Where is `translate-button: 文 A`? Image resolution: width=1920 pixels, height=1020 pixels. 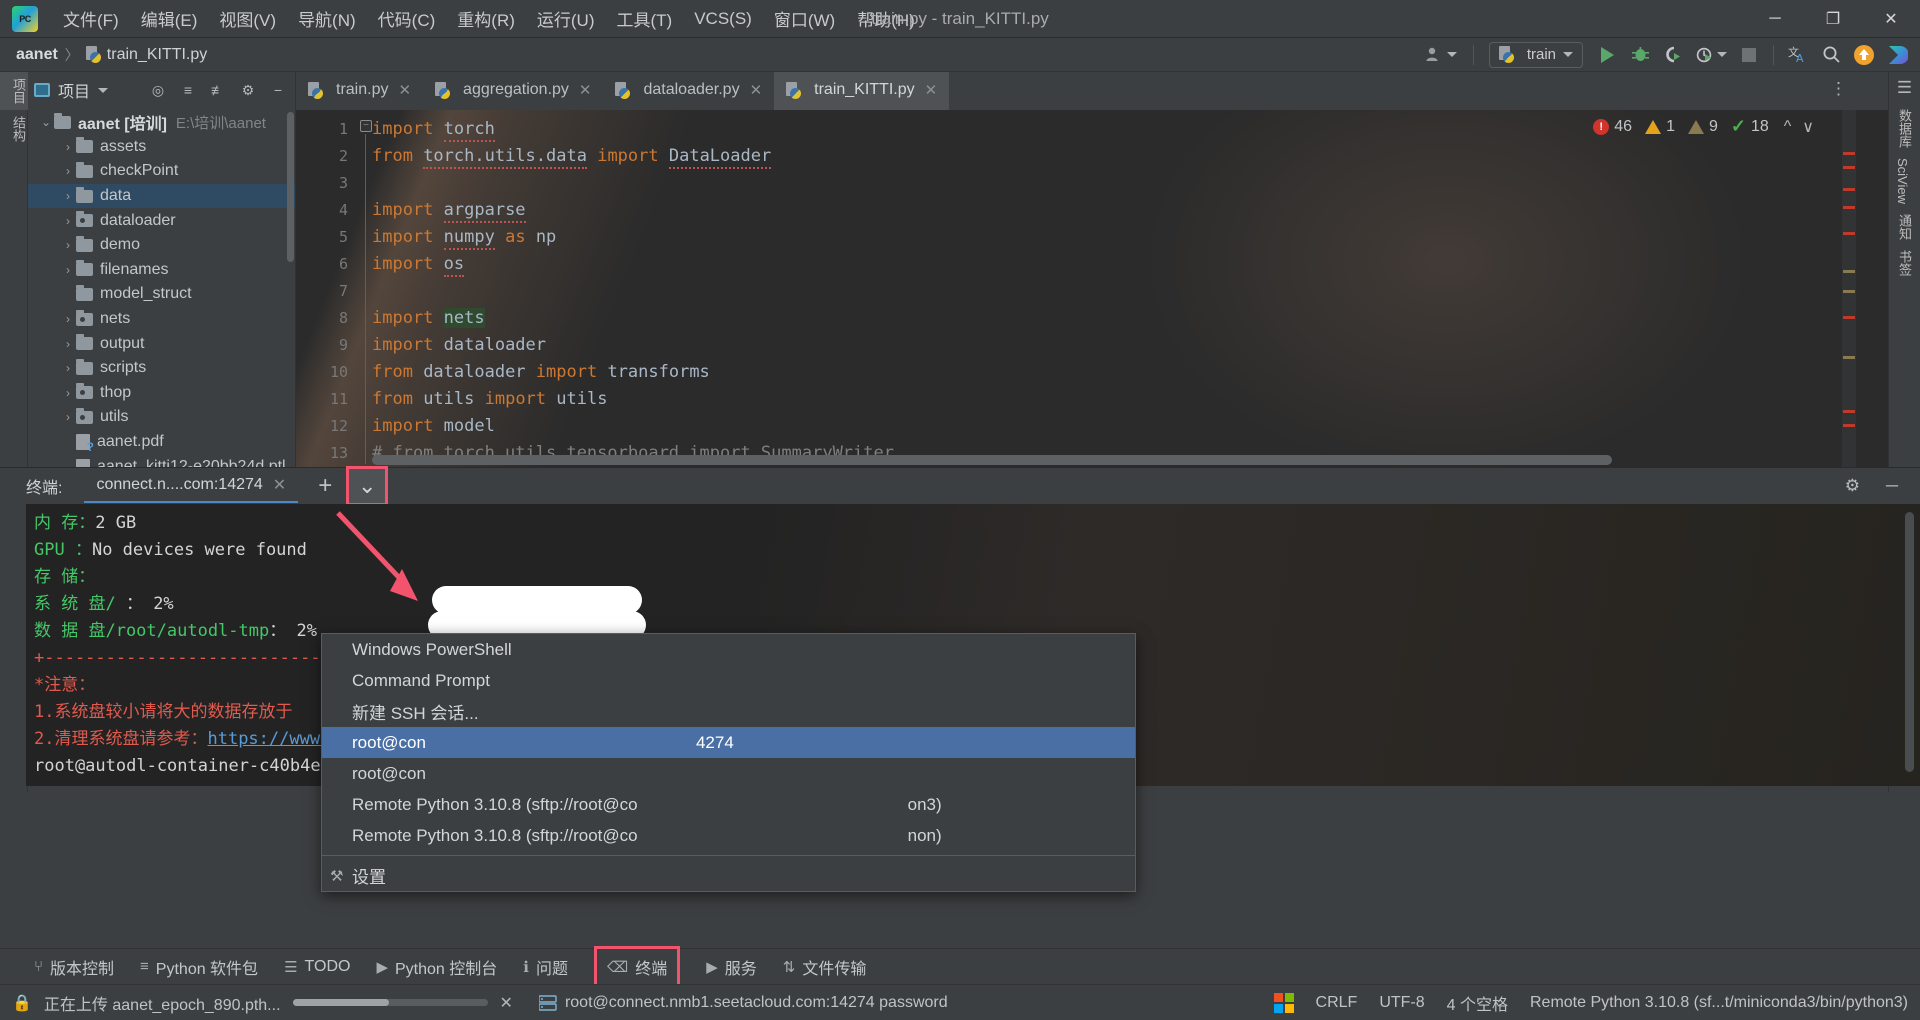
translate-button: 文 A is located at coordinates (1798, 55).